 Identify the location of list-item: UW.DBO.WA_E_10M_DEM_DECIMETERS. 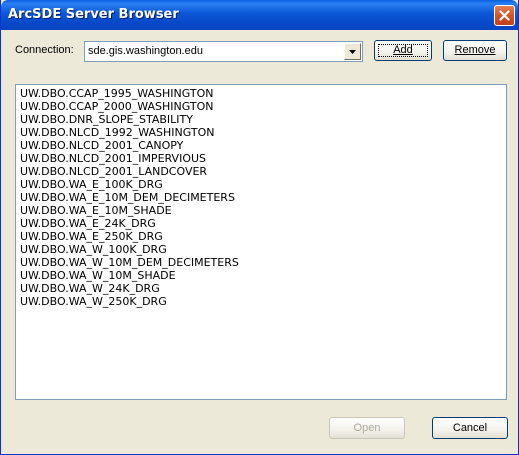
(127, 197).